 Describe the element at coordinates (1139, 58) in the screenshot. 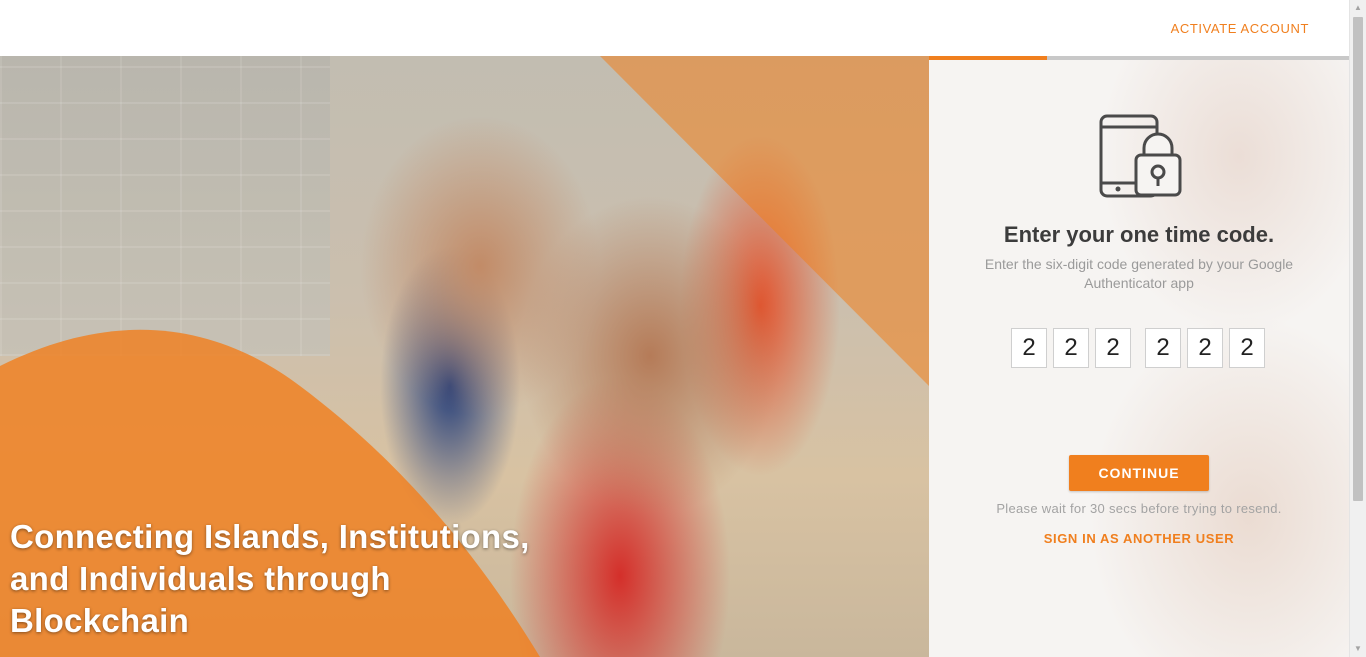

I see `step-progress-bar` at that location.